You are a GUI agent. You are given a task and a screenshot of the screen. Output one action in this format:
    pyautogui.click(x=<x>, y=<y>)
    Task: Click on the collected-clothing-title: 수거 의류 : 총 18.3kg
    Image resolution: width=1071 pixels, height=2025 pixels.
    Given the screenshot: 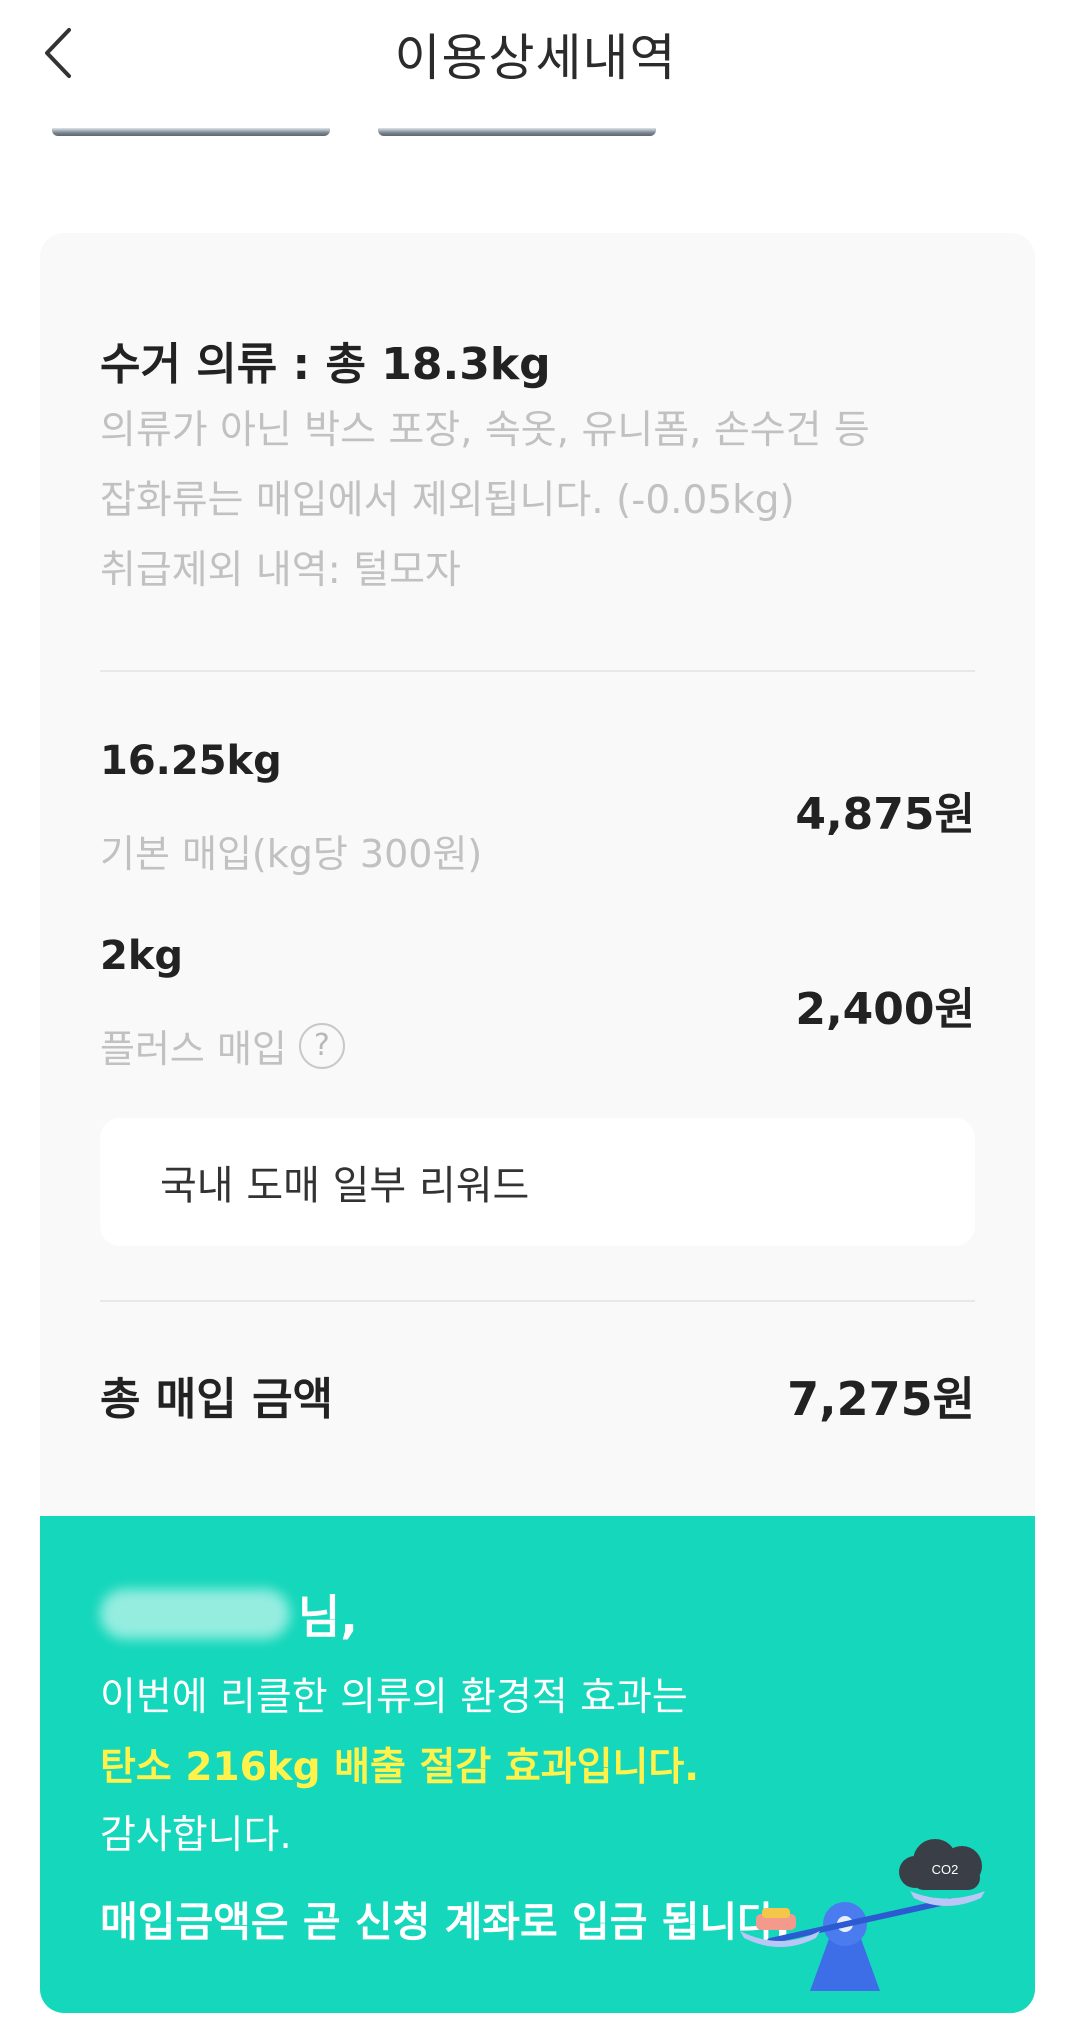 What is the action you would take?
    pyautogui.click(x=325, y=364)
    